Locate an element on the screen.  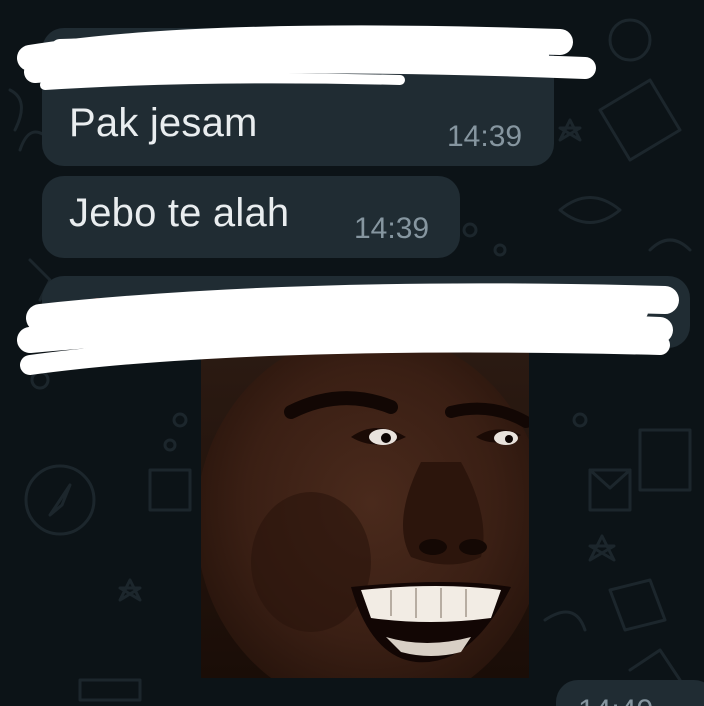
message-bubble-incoming: ~ 4 ·· 4·· 1500 Pak jesam 14:39 is located at coordinates (298, 97).